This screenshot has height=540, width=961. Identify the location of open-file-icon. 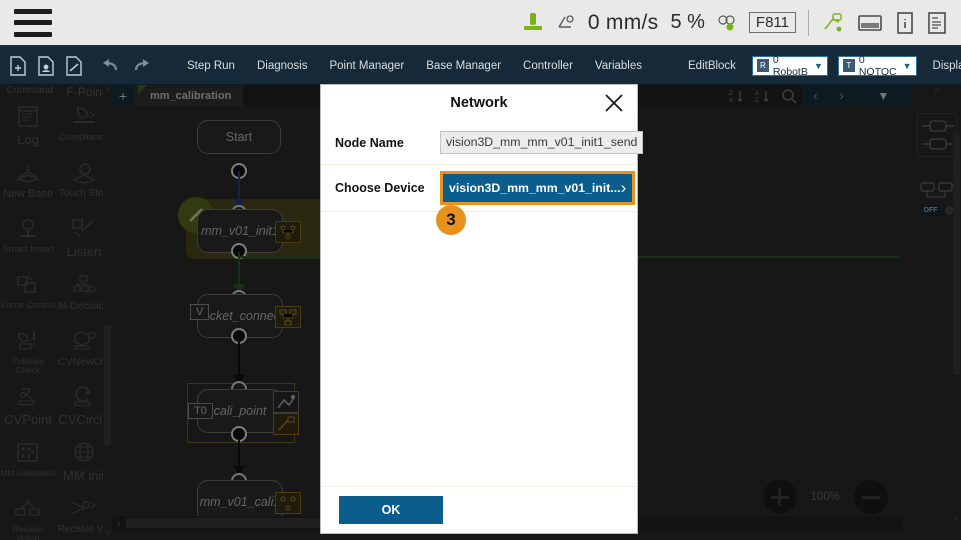
(74, 66).